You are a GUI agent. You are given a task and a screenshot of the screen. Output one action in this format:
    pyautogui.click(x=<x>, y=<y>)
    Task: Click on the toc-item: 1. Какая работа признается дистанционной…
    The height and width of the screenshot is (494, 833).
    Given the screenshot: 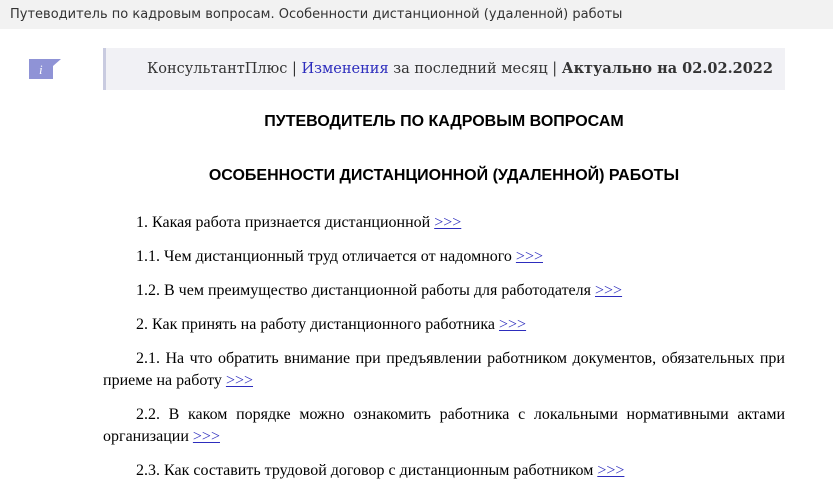 What is the action you would take?
    pyautogui.click(x=444, y=223)
    